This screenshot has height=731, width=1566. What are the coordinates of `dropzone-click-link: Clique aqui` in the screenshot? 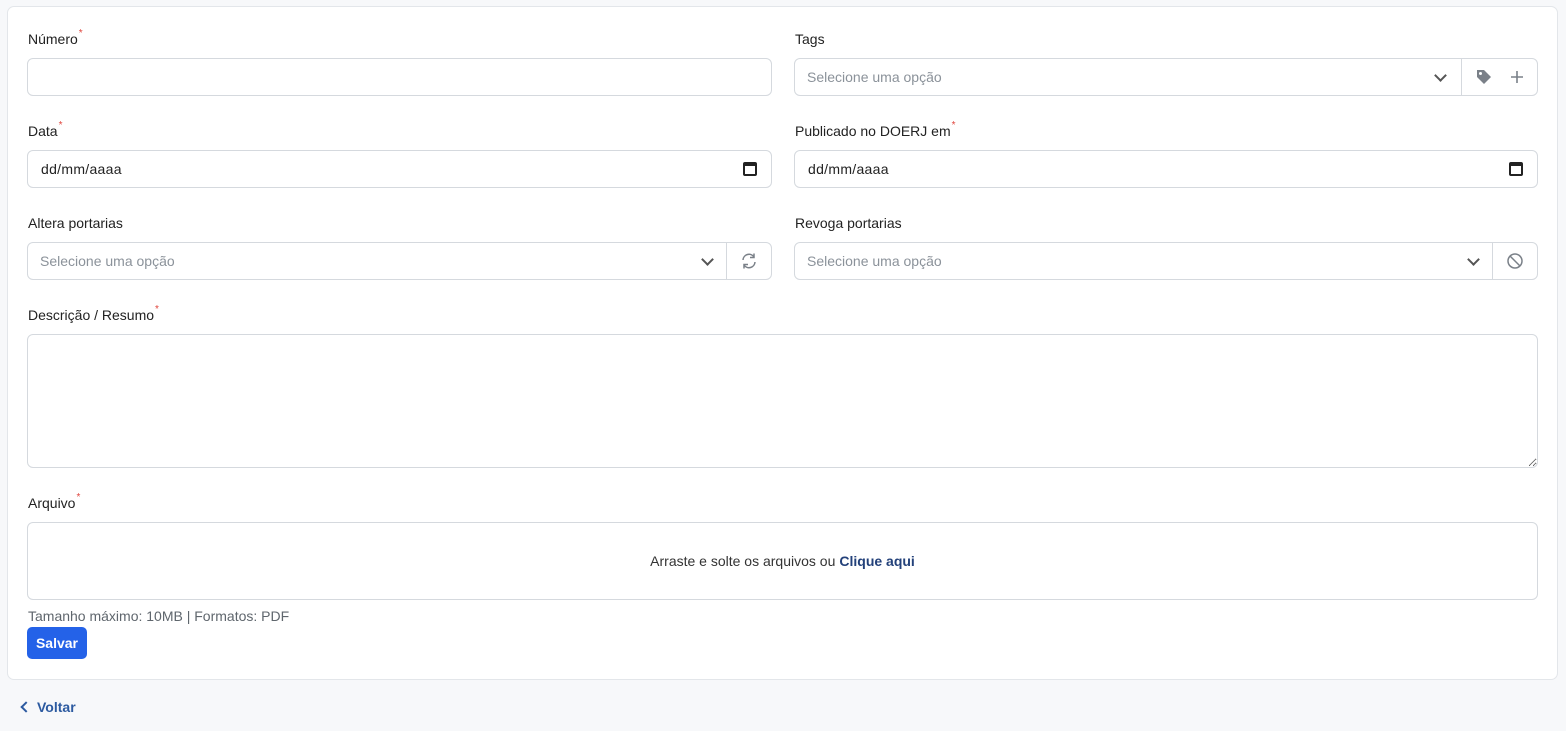 It's located at (876, 561).